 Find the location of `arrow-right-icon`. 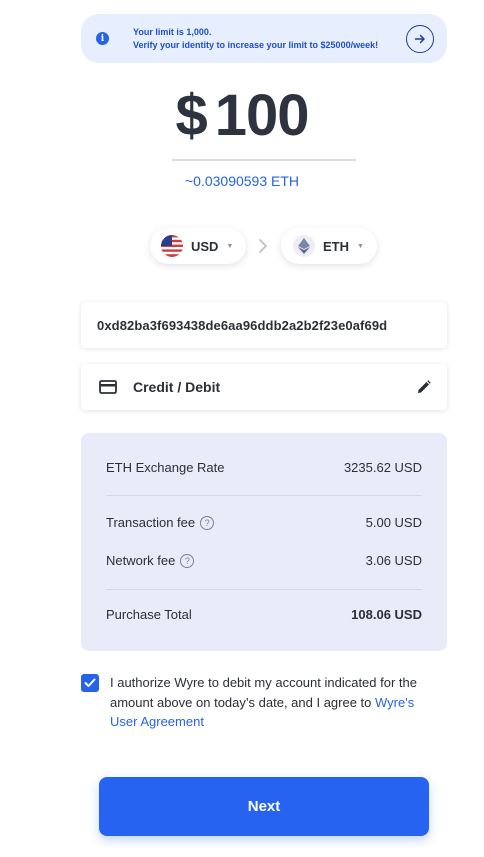

arrow-right-icon is located at coordinates (419, 39).